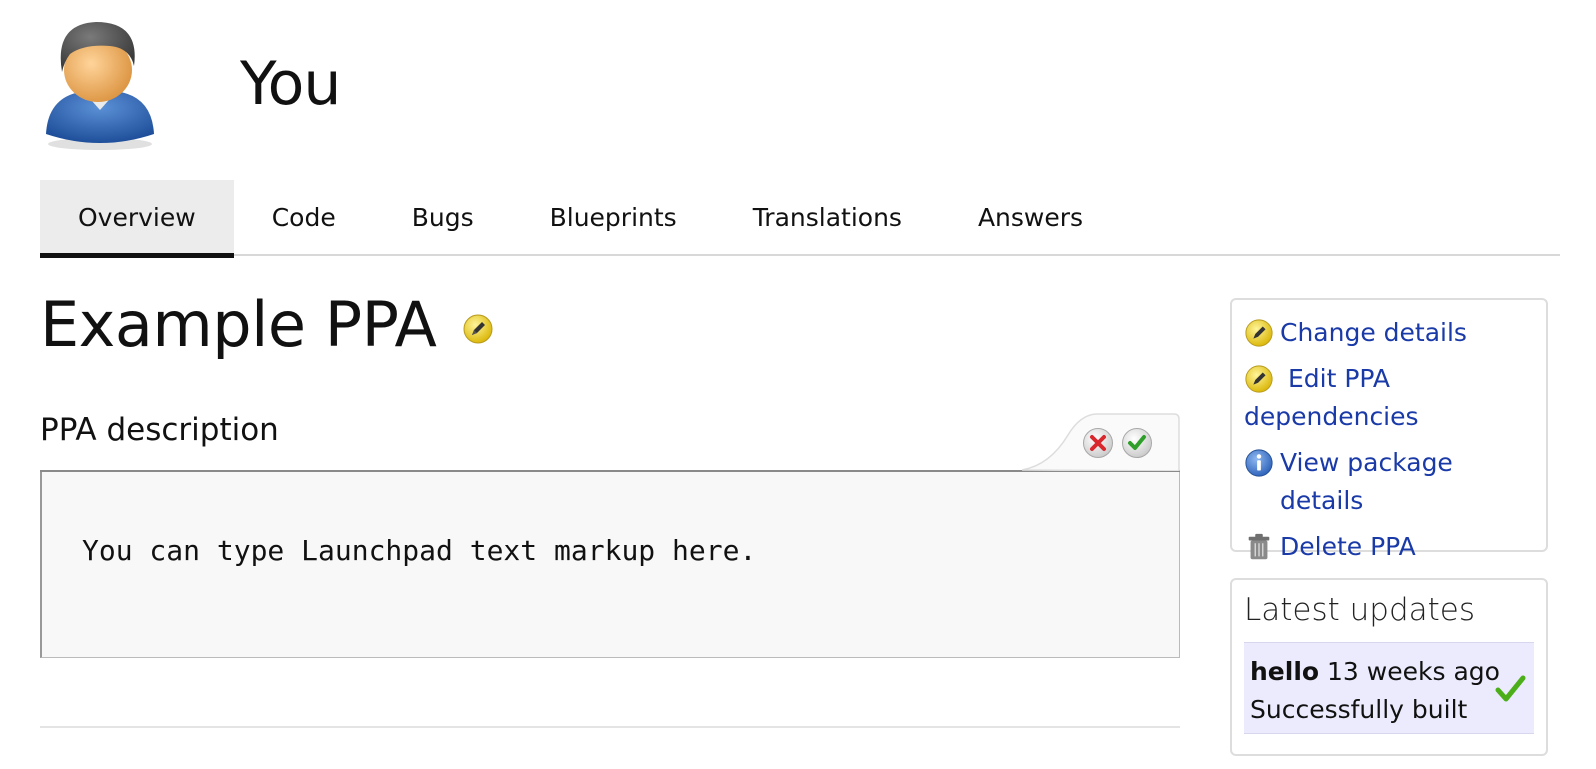 The width and height of the screenshot is (1596, 769). Describe the element at coordinates (610, 727) in the screenshot. I see `divider` at that location.